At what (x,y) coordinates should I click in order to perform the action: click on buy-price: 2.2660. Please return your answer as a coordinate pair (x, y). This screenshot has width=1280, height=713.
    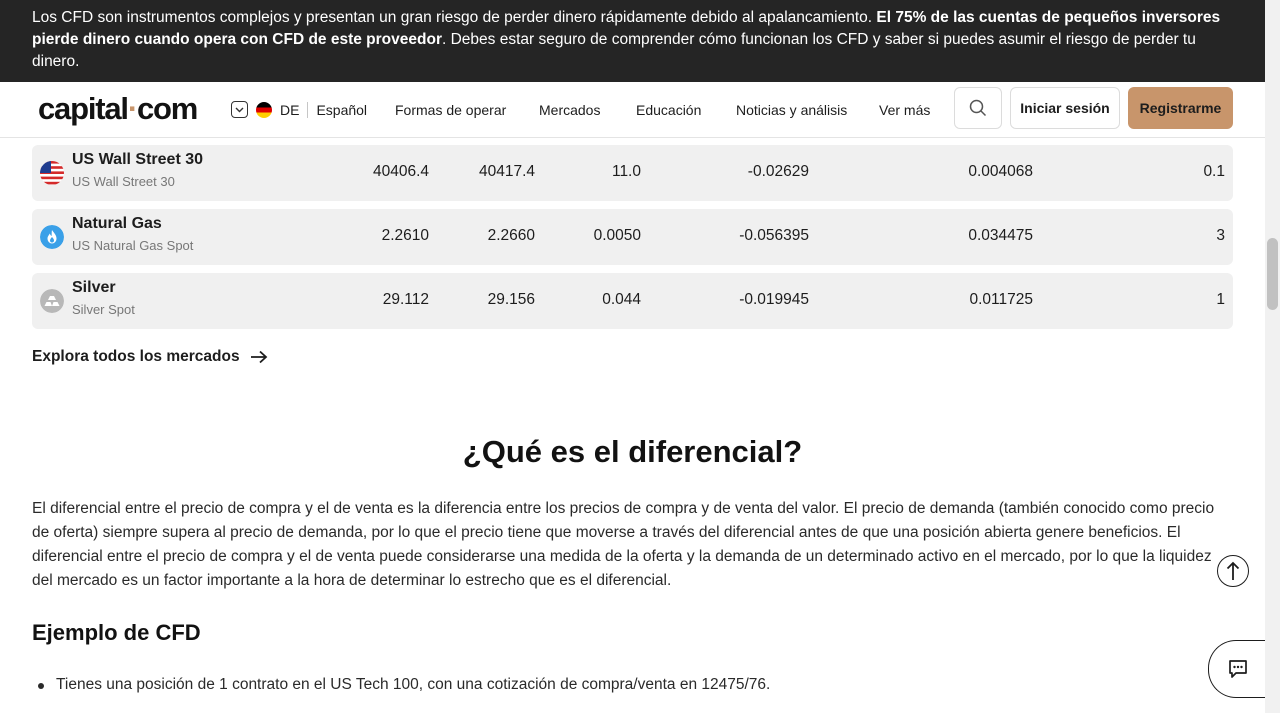
    Looking at the image, I should click on (511, 235).